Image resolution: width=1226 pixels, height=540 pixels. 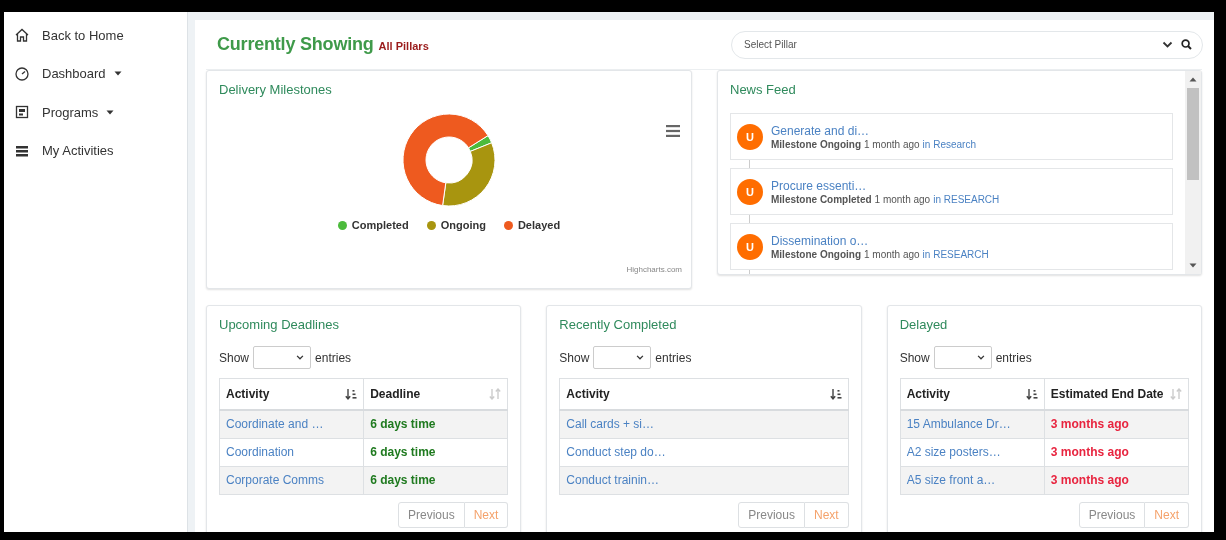 What do you see at coordinates (763, 89) in the screenshot?
I see `card-title: News Feed` at bounding box center [763, 89].